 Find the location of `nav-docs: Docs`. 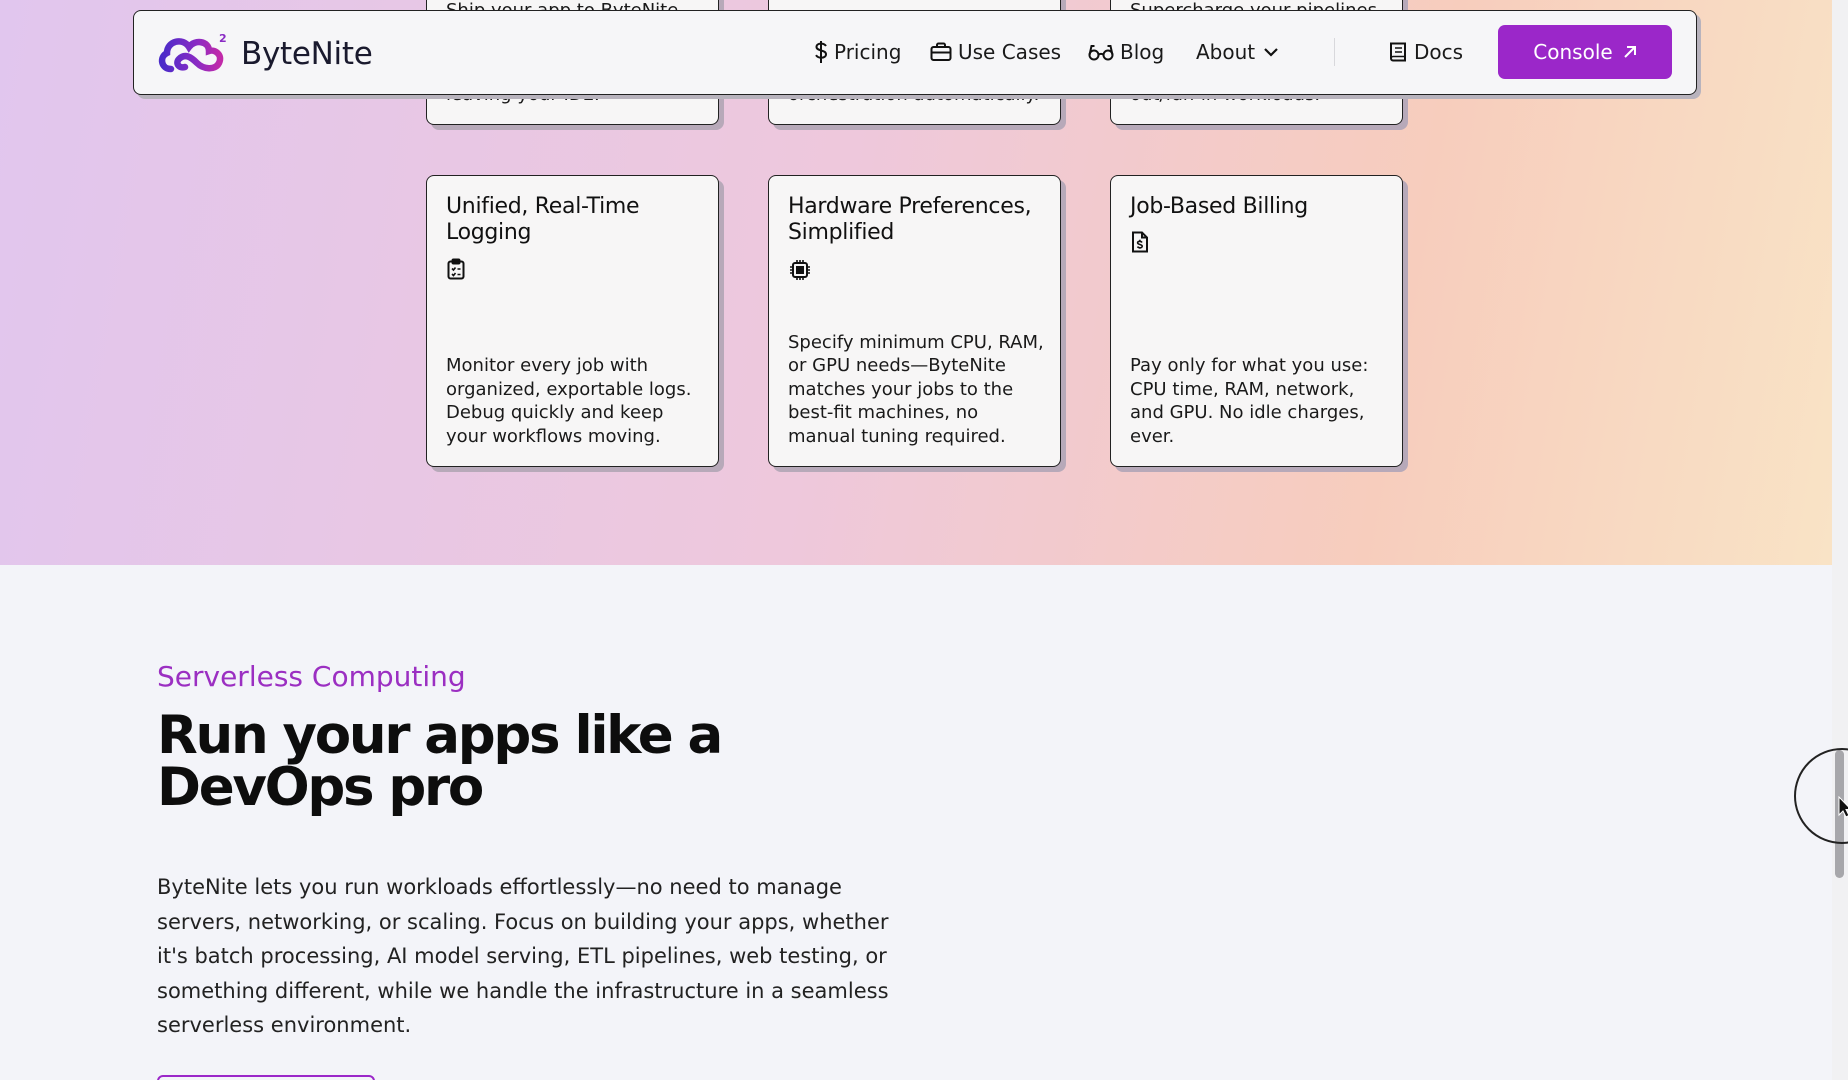

nav-docs: Docs is located at coordinates (1425, 52).